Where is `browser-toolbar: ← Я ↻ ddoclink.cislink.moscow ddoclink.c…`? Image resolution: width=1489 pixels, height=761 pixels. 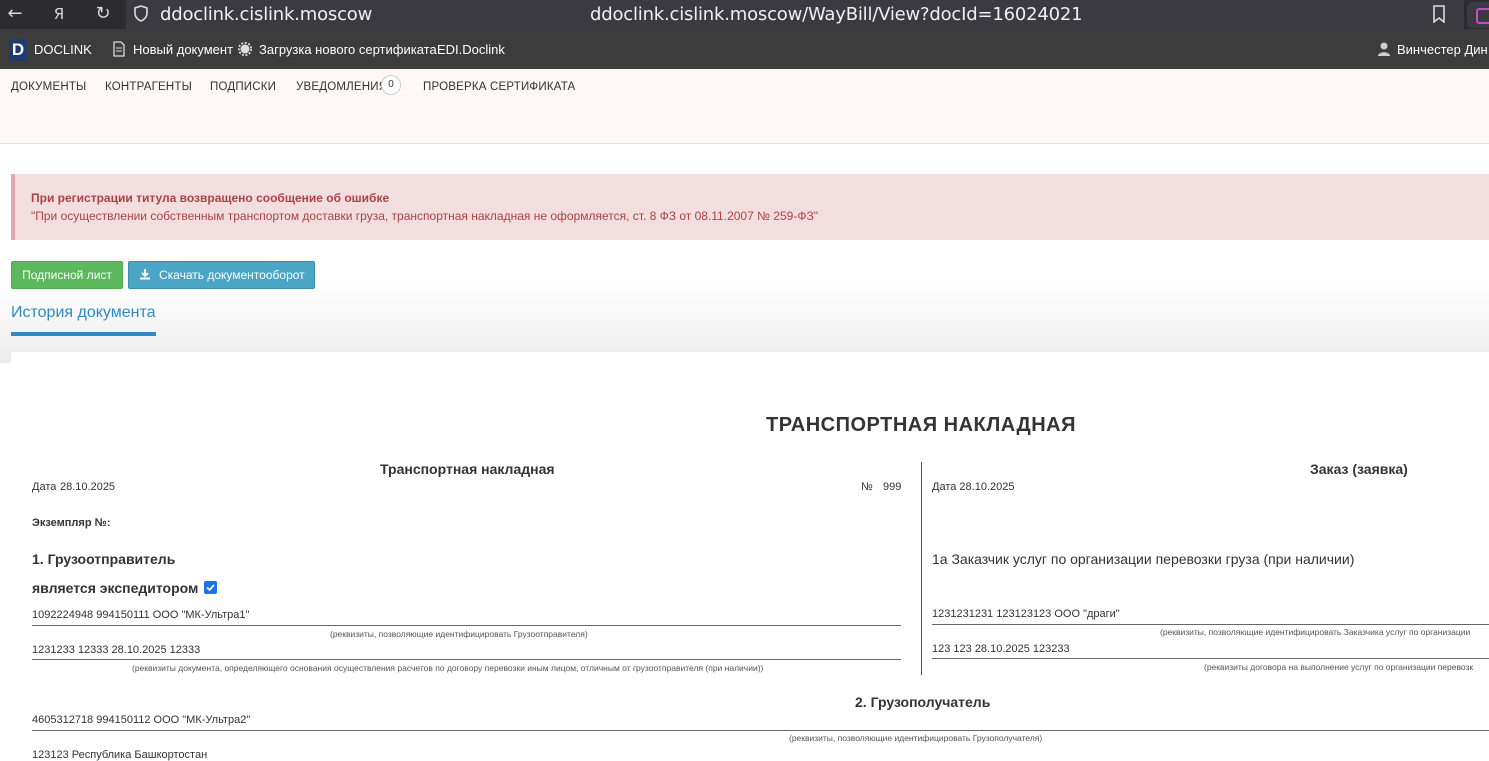 browser-toolbar: ← Я ↻ ddoclink.cislink.moscow ddoclink.c… is located at coordinates (744, 14).